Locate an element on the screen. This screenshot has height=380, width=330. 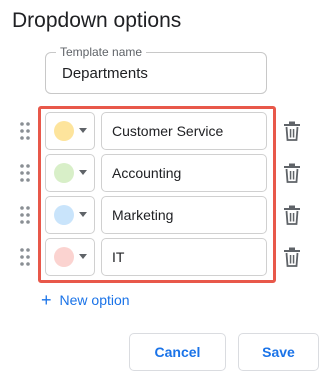
template-name-field: Template name Departments is located at coordinates (156, 69).